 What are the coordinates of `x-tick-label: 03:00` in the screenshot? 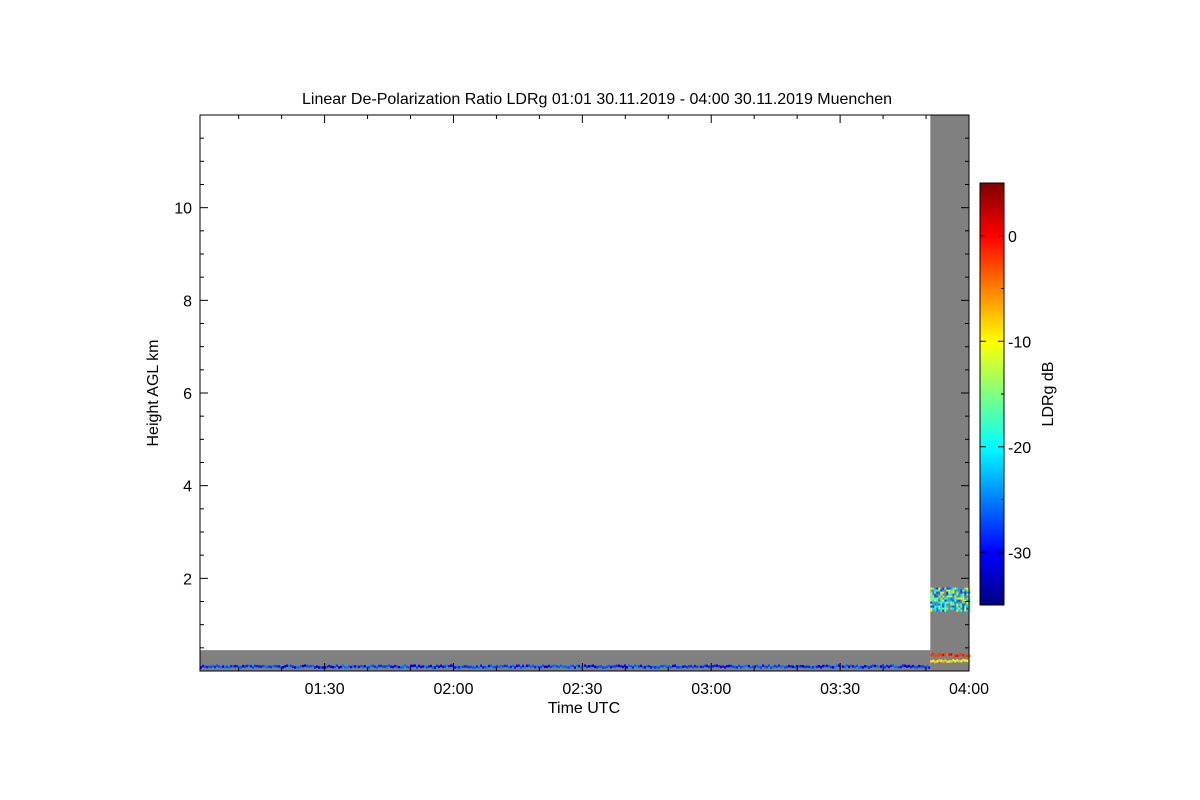 It's located at (711, 689).